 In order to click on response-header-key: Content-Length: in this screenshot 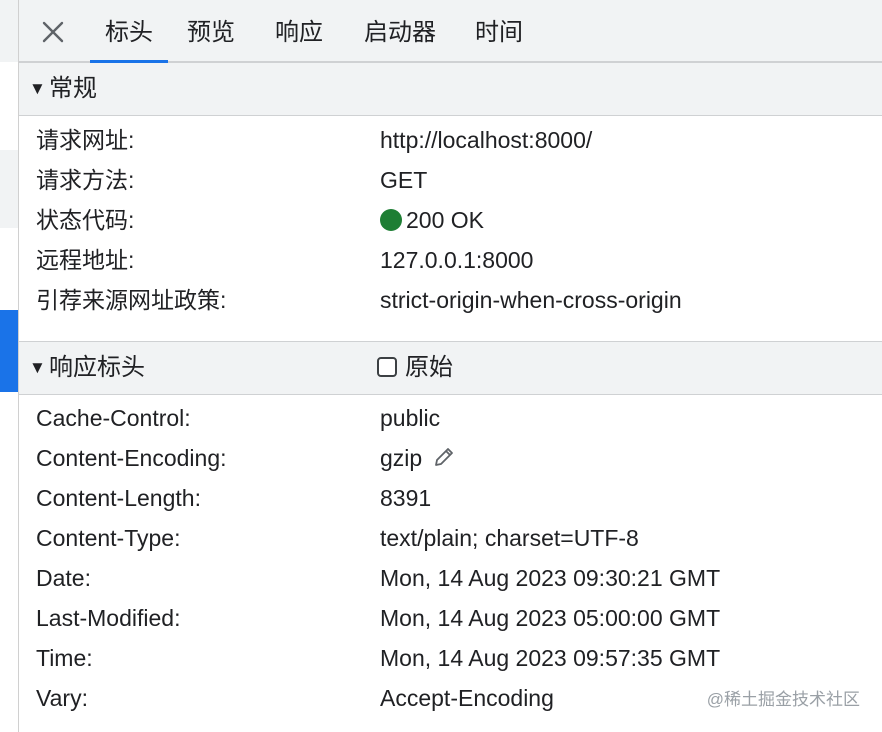, I will do `click(118, 498)`.